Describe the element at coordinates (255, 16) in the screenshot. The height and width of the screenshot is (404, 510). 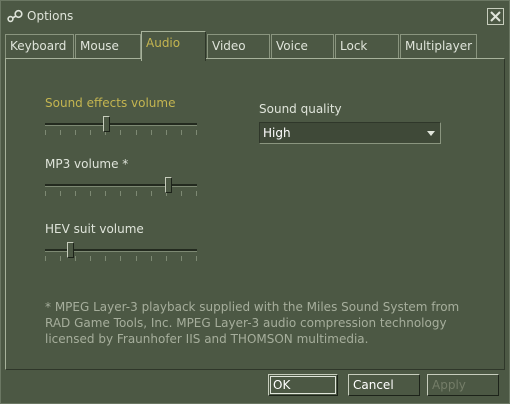
I see `title-bar: Options` at that location.